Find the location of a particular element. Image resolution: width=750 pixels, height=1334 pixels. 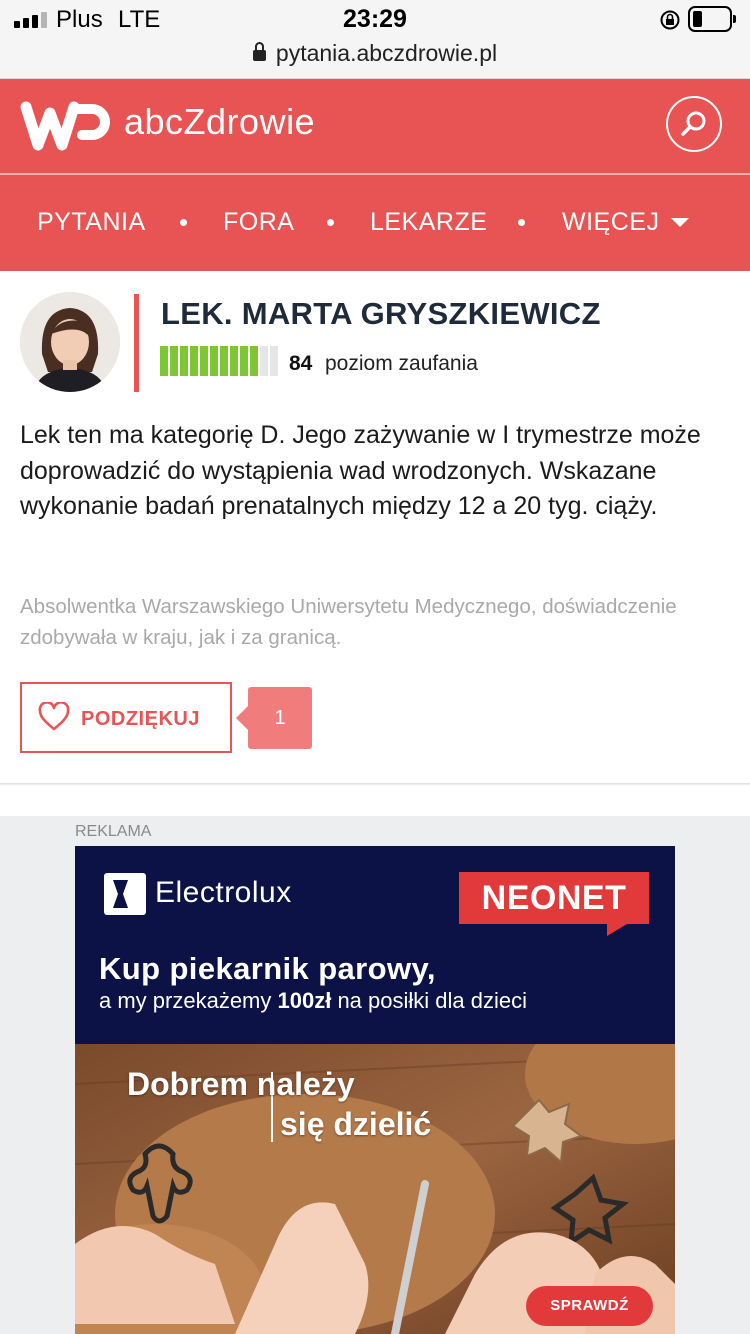

ad-subline-amount: 100zł is located at coordinates (304, 1000).